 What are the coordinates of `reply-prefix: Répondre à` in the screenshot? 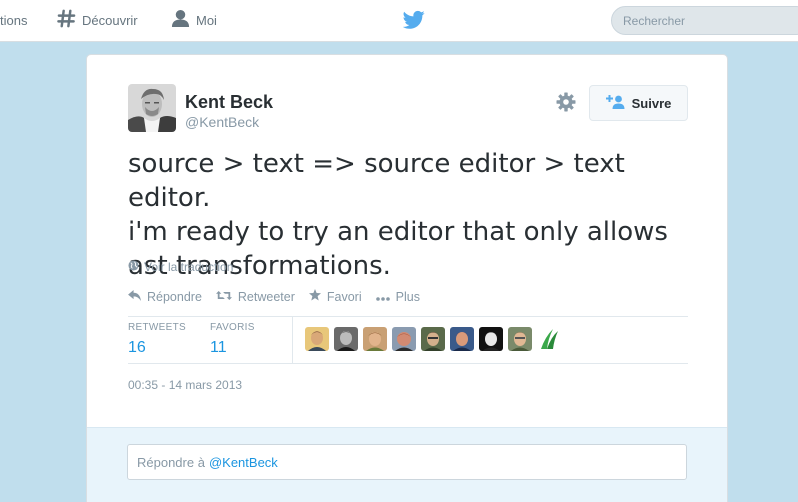 It's located at (171, 462).